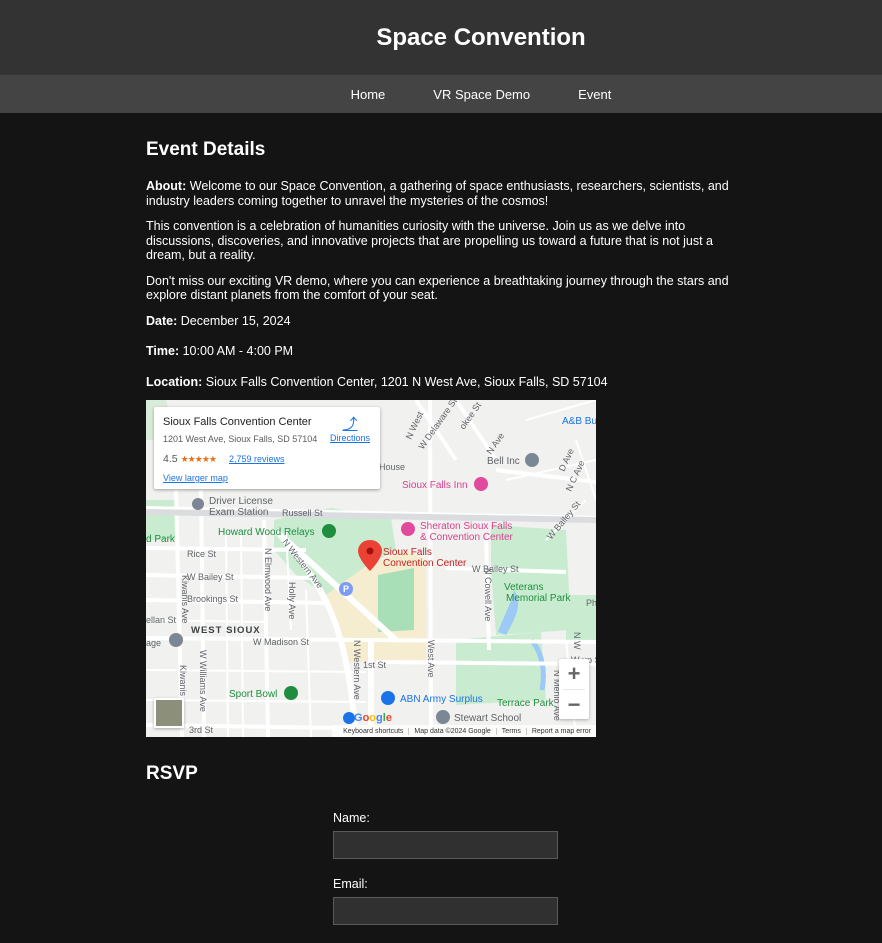 The height and width of the screenshot is (943, 882). I want to click on map-label-age: age, so click(153, 643).